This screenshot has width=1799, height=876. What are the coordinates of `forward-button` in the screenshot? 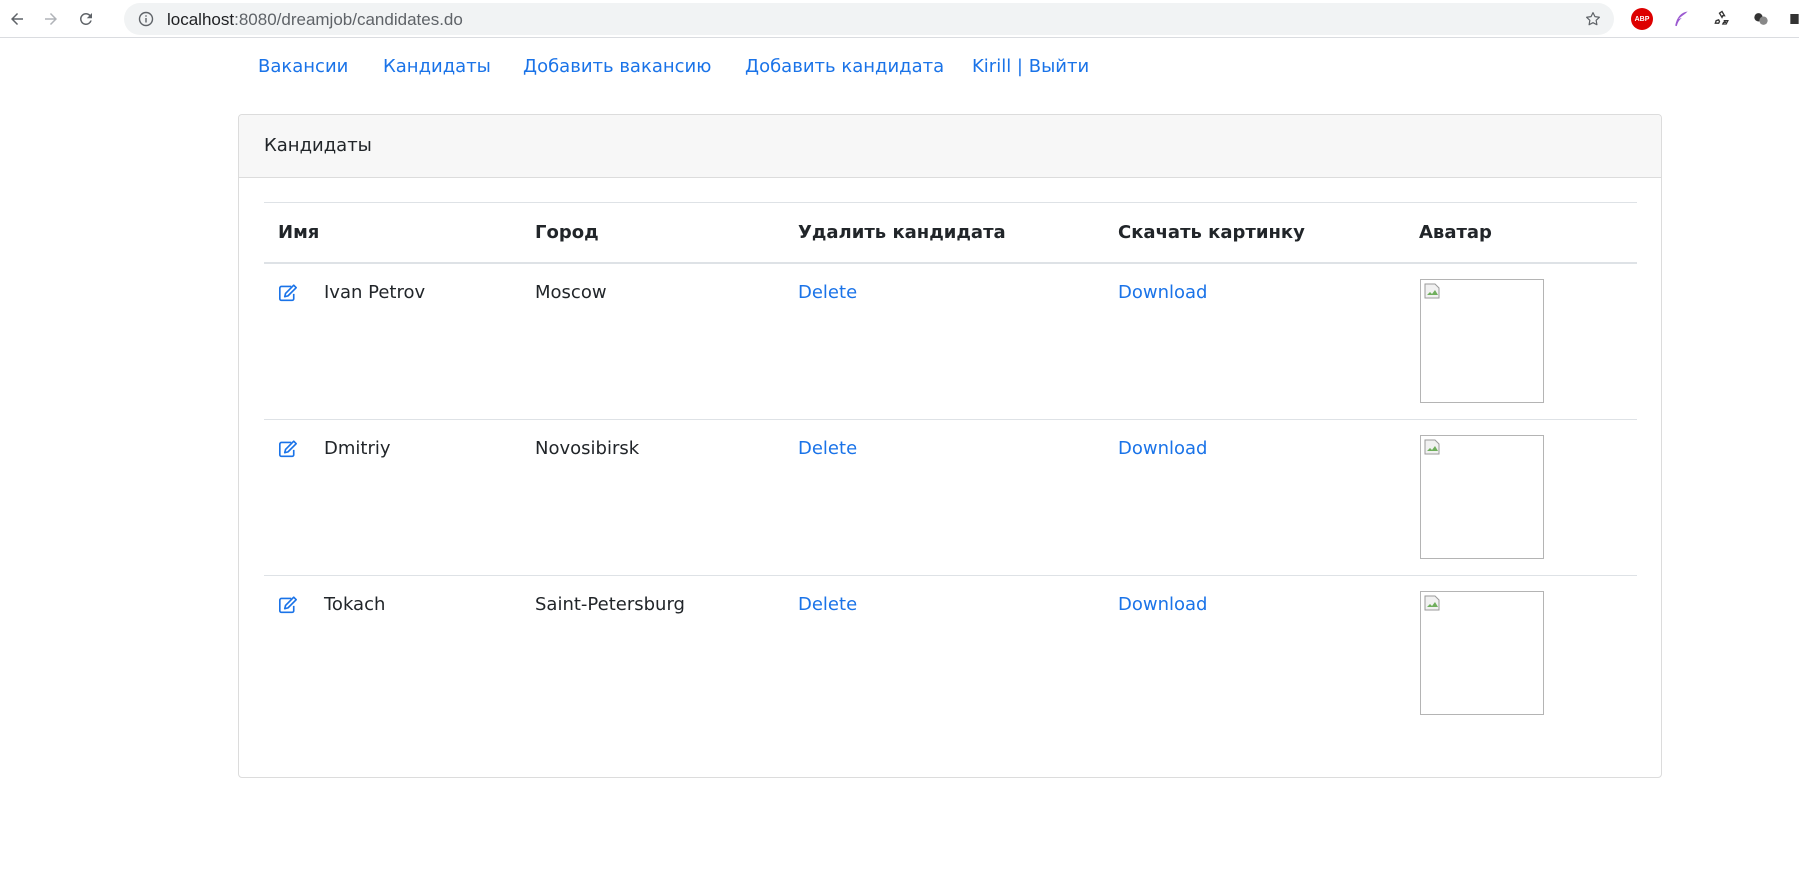 It's located at (51, 19).